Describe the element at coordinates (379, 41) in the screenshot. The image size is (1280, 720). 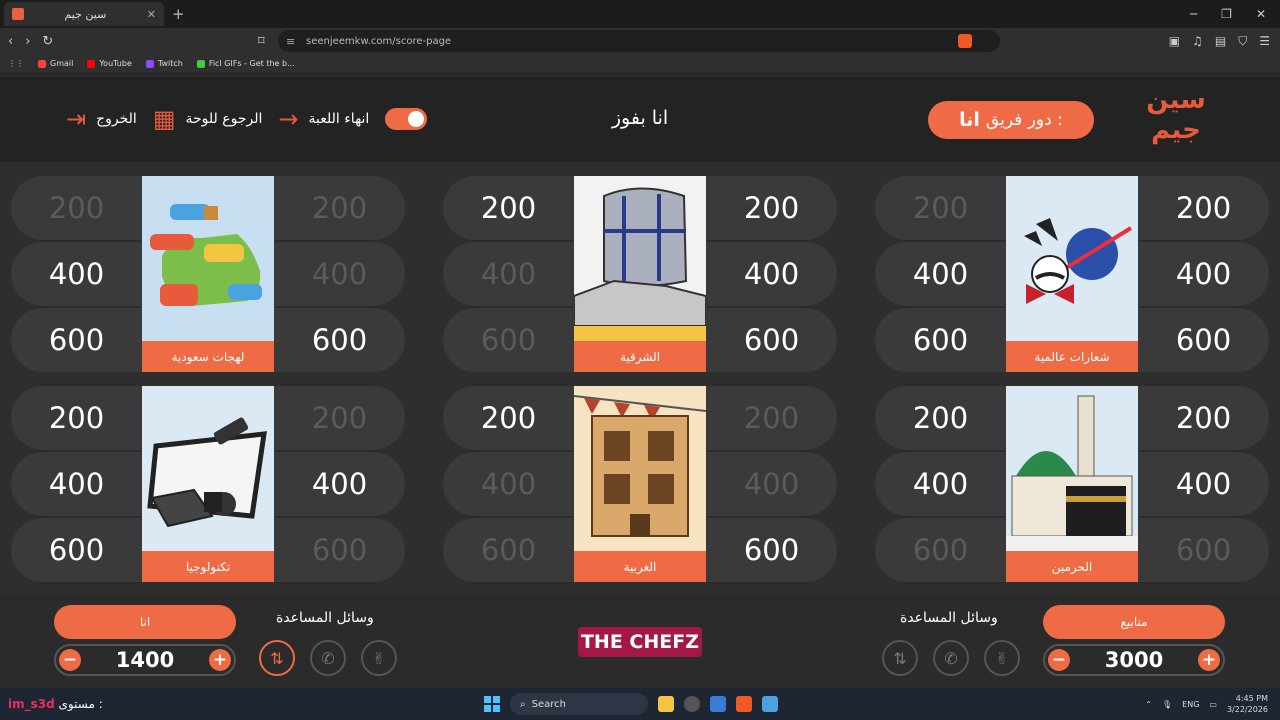
I see `url-text: seenjeemkw.com/score-page` at that location.